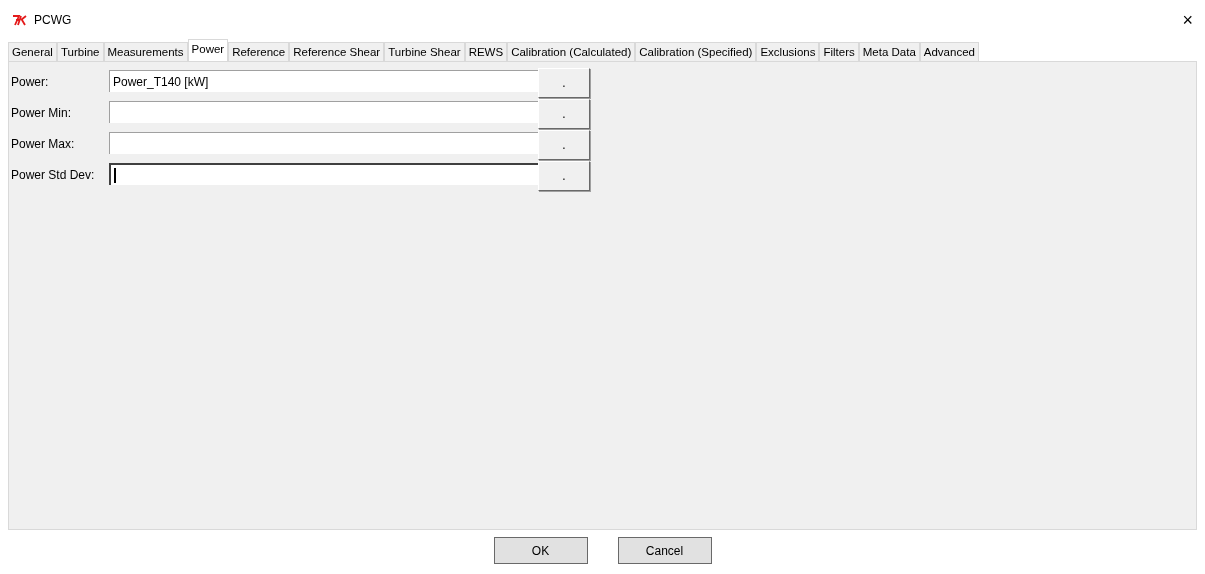 This screenshot has height=574, width=1205. I want to click on tab: Calibration (Specified), so click(696, 51).